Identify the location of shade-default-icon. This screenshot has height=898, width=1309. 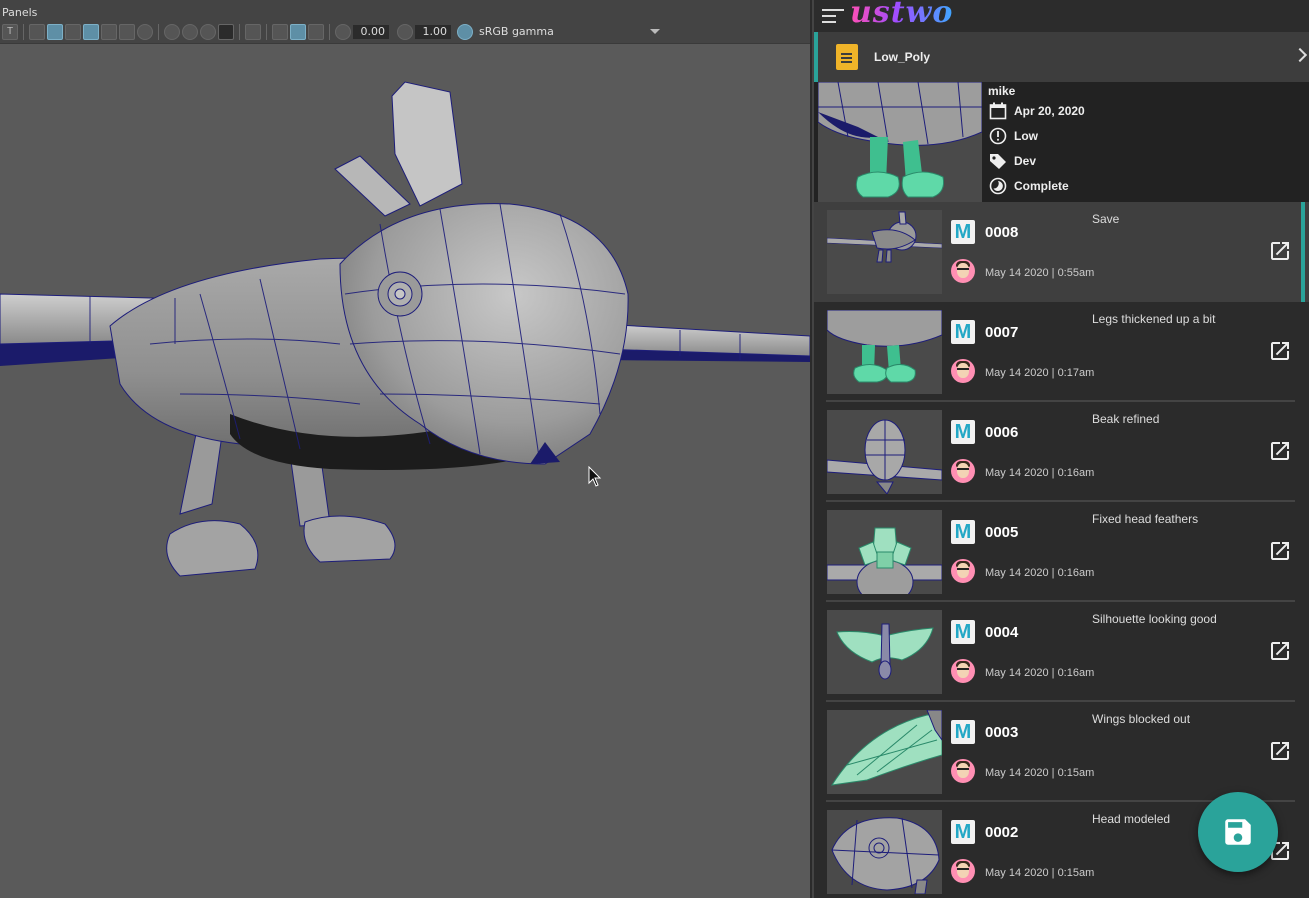
(73, 31).